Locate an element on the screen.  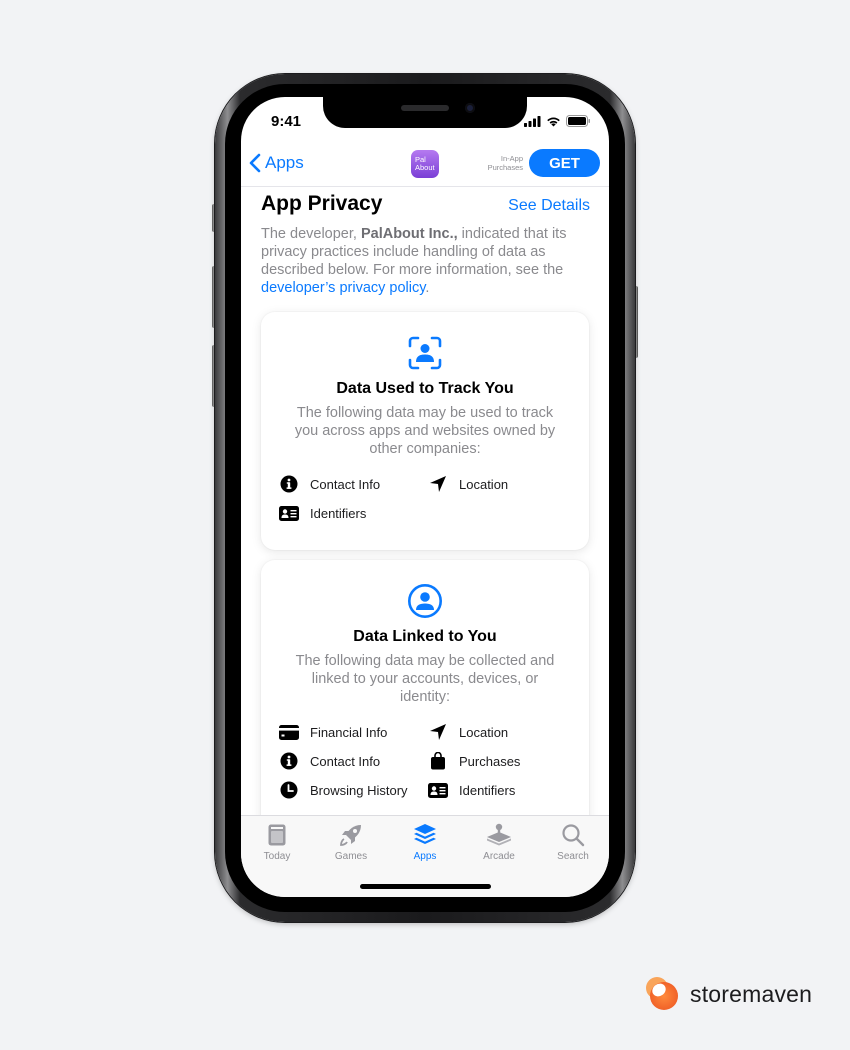
tab-arcade: Arcade is located at coordinates (499, 842).